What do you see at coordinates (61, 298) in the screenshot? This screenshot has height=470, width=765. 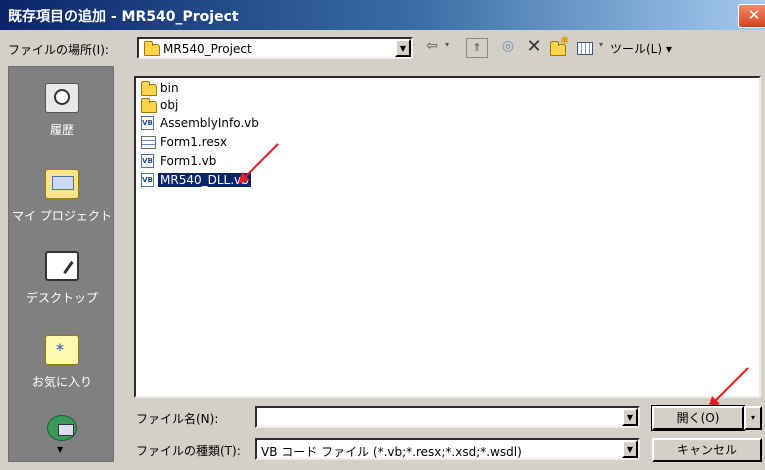 I see `place-desktop-label: デスクトップ` at bounding box center [61, 298].